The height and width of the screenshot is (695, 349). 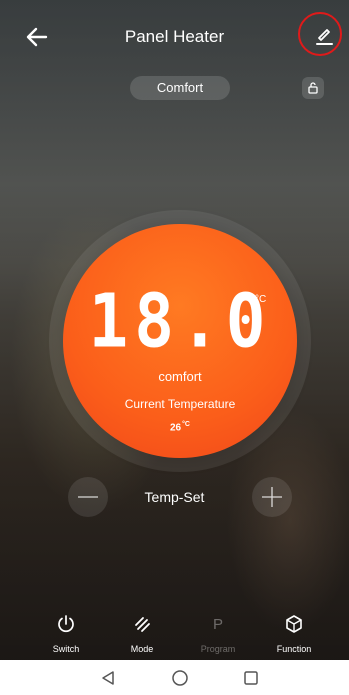 I want to click on cube-icon, so click(x=294, y=624).